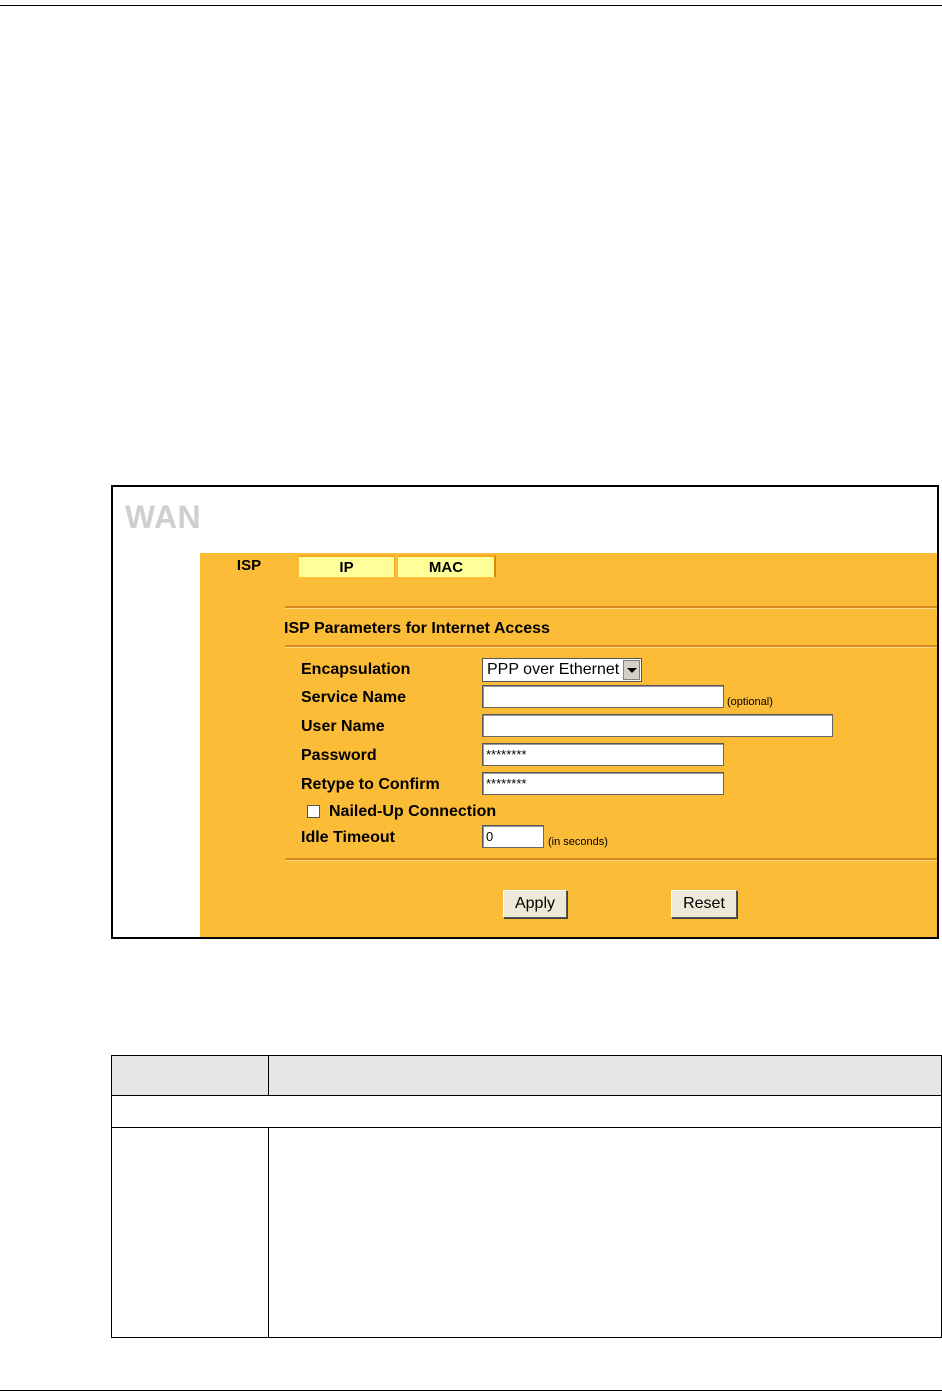 This screenshot has width=942, height=1395. What do you see at coordinates (356, 669) in the screenshot?
I see `encapsulation-label: Encapsulation` at bounding box center [356, 669].